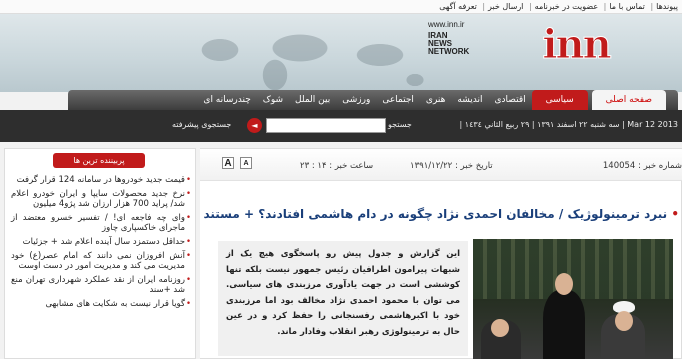  I want to click on news-code-value: 140054, so click(619, 166).